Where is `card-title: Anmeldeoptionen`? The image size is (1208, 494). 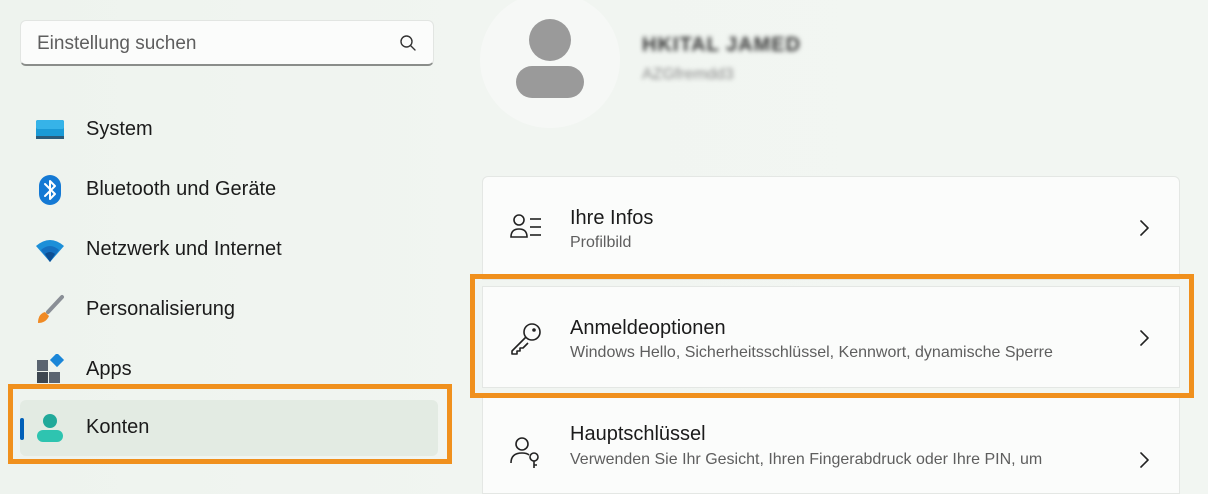
card-title: Anmeldeoptionen is located at coordinates (648, 328).